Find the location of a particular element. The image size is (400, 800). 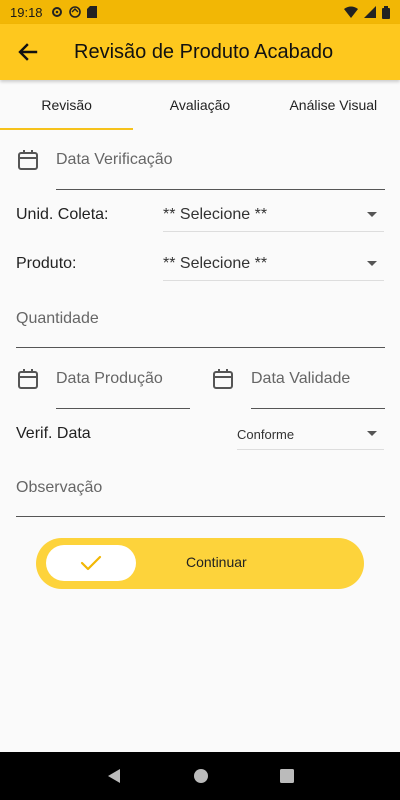

unid-coleta-label: Unid. Coleta: is located at coordinates (62, 214).